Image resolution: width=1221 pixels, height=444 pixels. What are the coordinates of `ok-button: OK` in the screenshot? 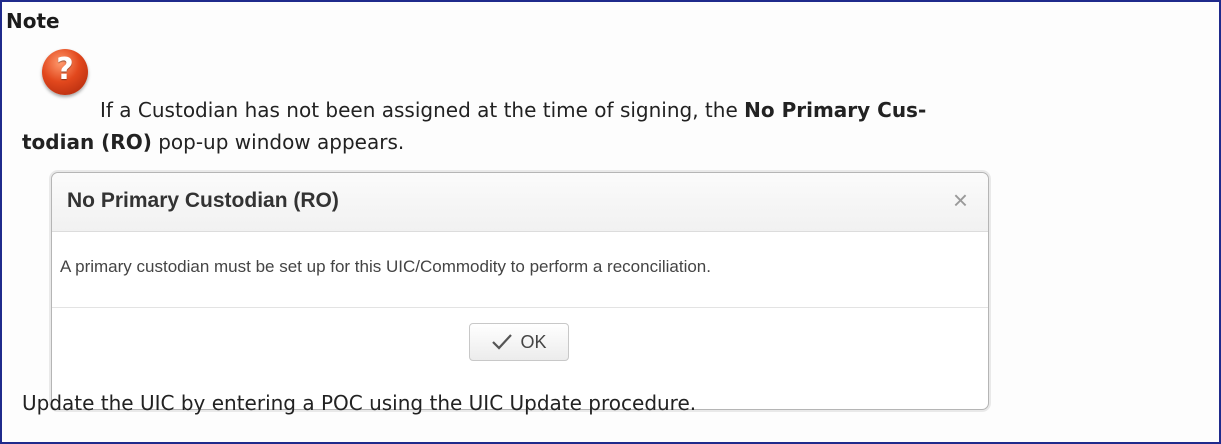 It's located at (519, 342).